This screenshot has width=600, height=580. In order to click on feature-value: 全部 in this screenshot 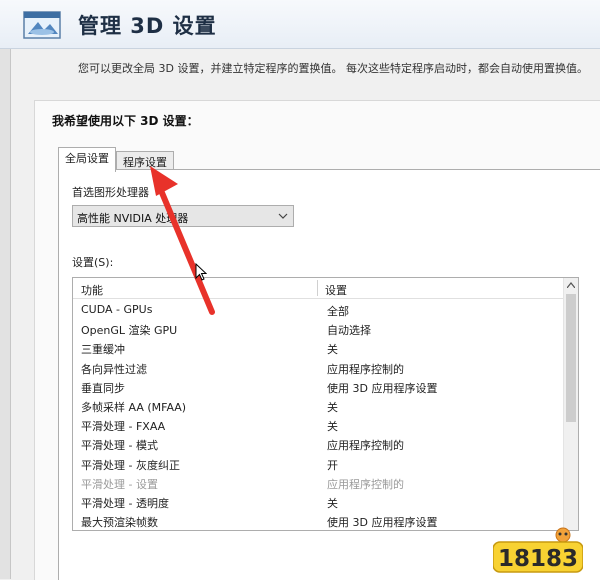, I will do `click(338, 311)`.